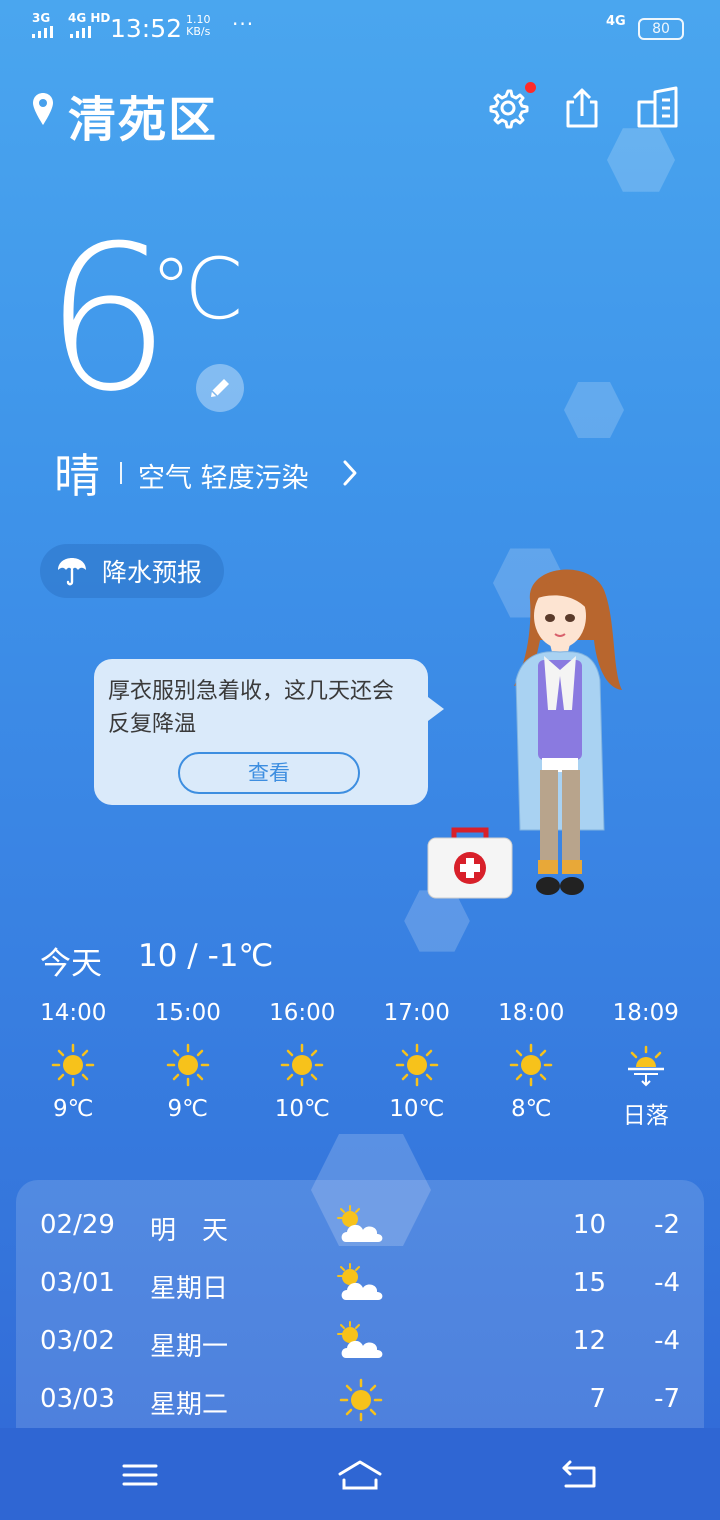  I want to click on clock: 13:52, so click(146, 28).